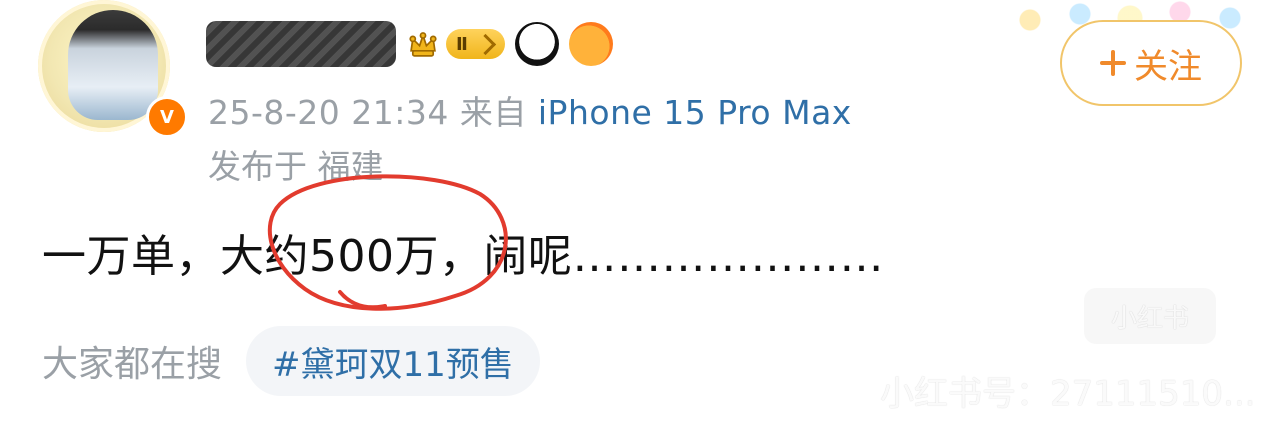 The image size is (1280, 446). Describe the element at coordinates (167, 117) in the screenshot. I see `verified-badge-icon: V` at that location.